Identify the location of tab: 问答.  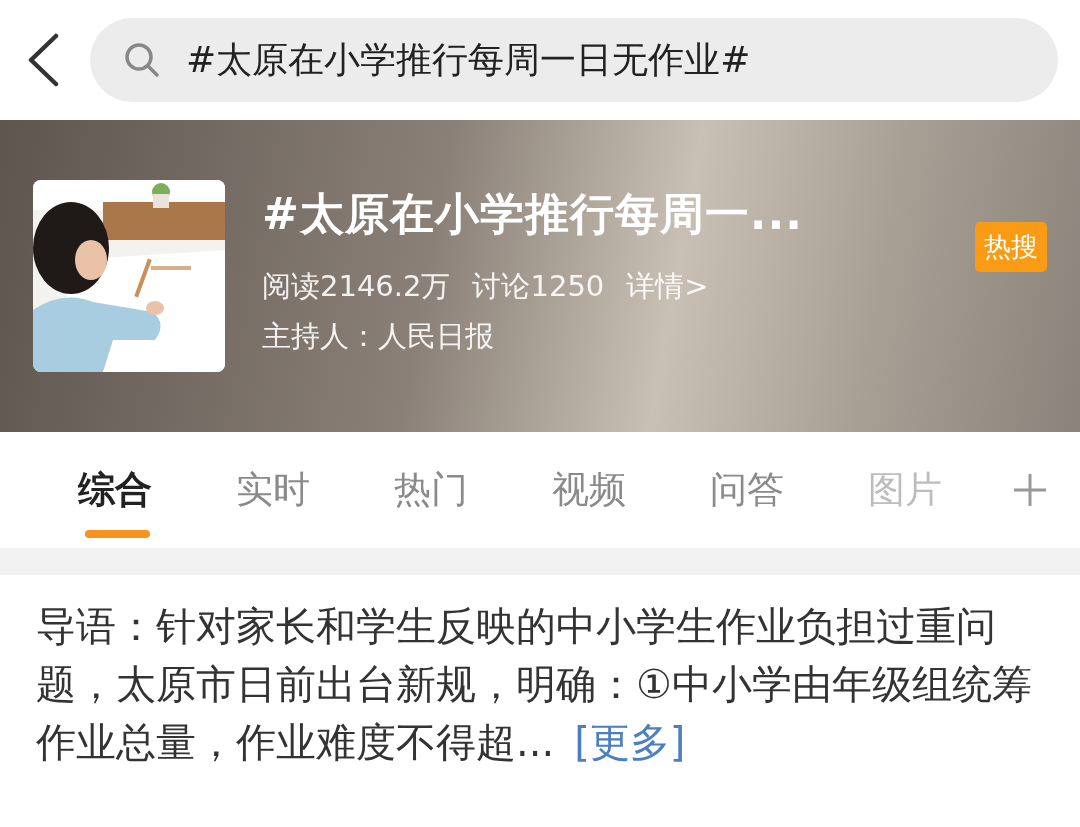
(789, 490).